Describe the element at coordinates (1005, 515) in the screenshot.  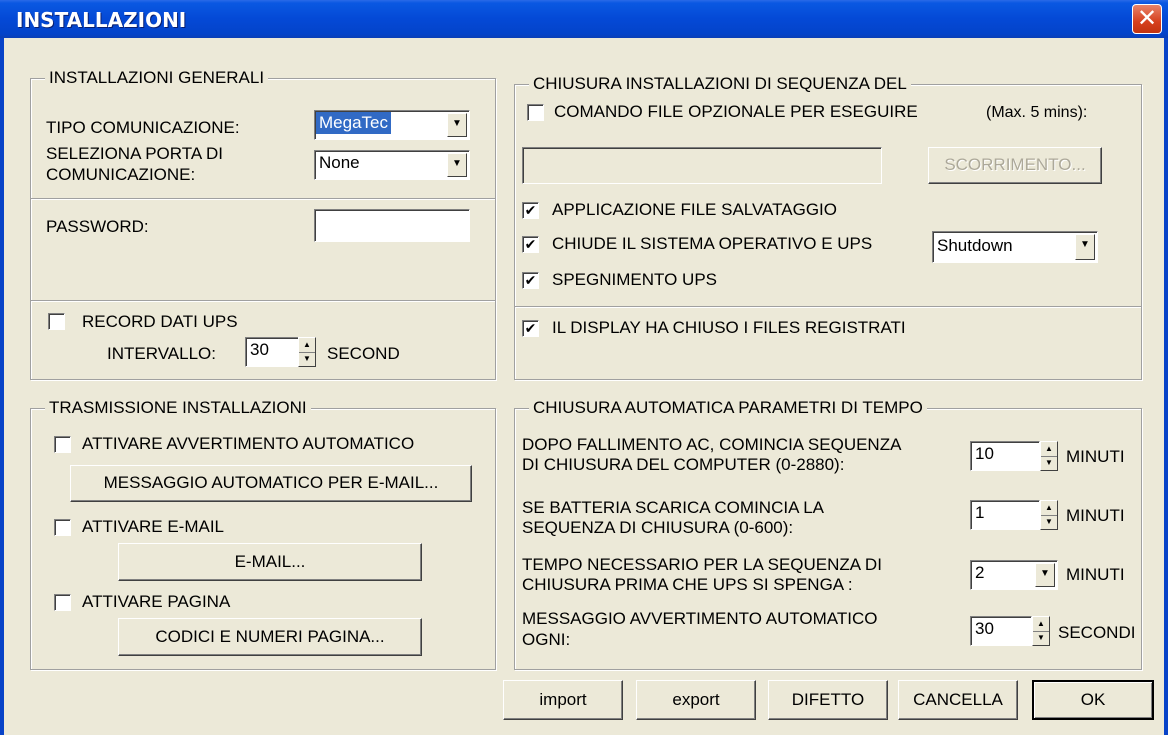
I see `low-batt-input: 1` at that location.